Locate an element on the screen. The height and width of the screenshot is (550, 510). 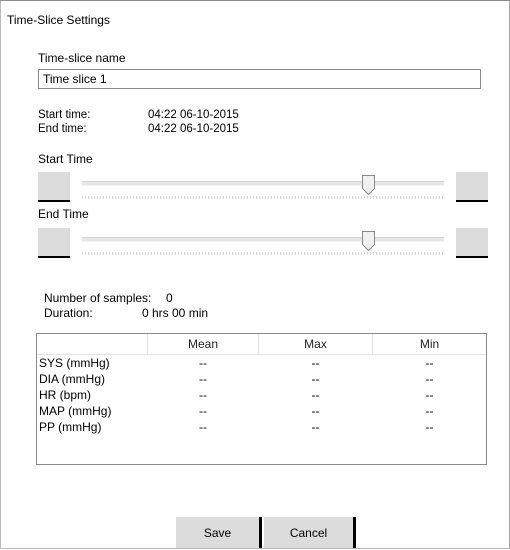
column-header-min: Min is located at coordinates (429, 344).